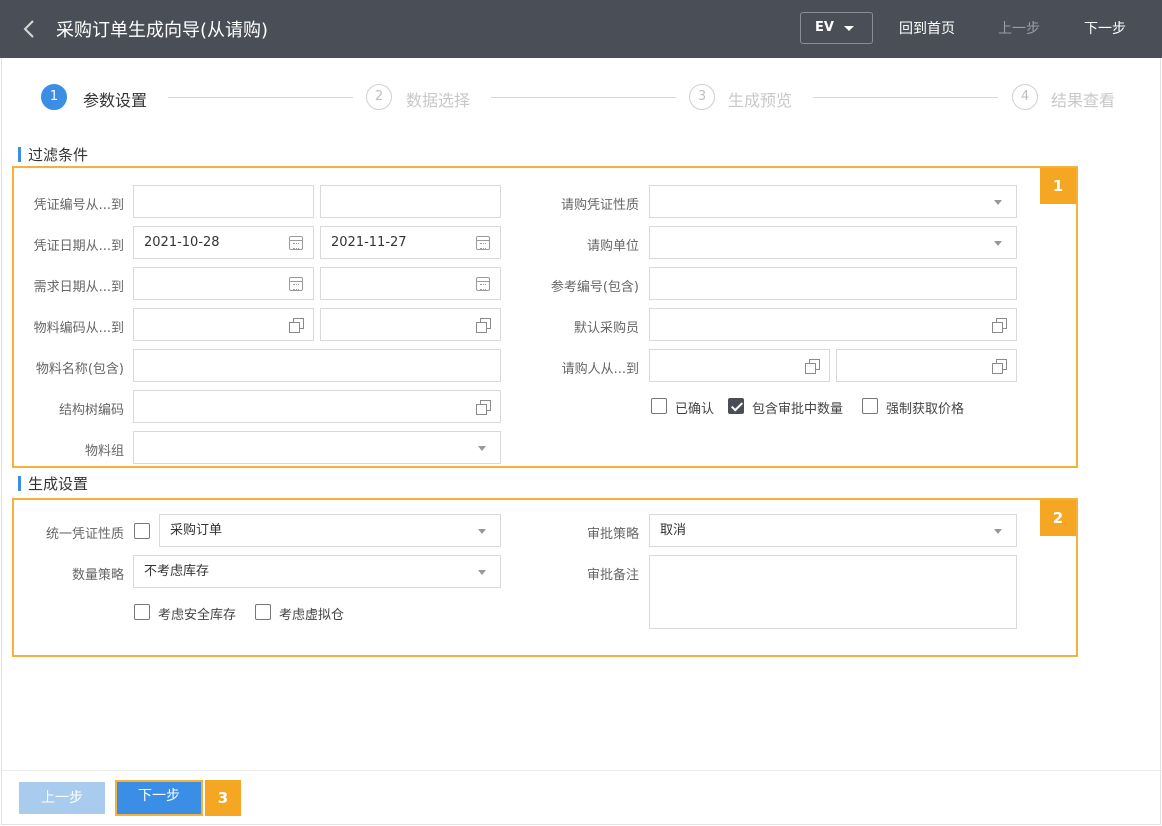 Image resolution: width=1162 pixels, height=826 pixels. What do you see at coordinates (438, 100) in the screenshot?
I see `step-2-label: 数据选择` at bounding box center [438, 100].